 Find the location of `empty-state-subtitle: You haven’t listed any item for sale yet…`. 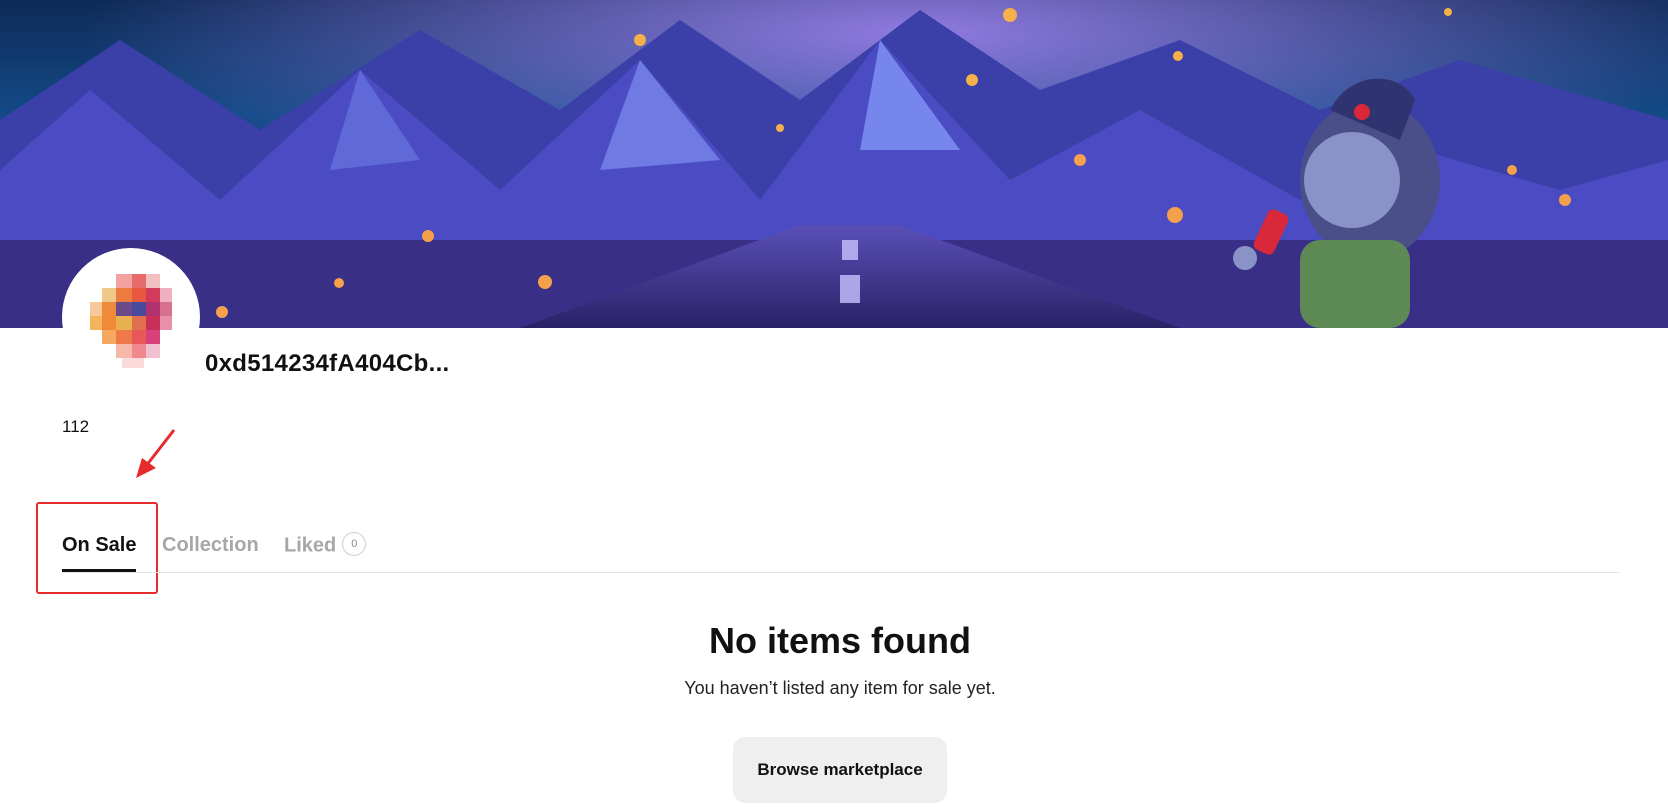

empty-state-subtitle: You haven’t listed any item for sale yet… is located at coordinates (840, 688).